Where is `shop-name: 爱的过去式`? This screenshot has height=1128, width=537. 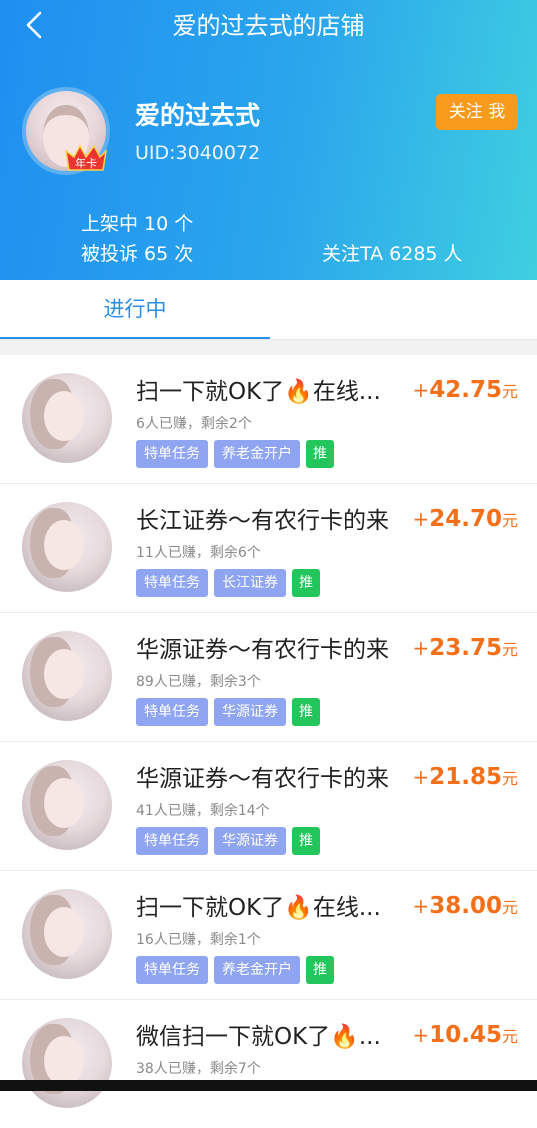 shop-name: 爱的过去式 is located at coordinates (198, 115).